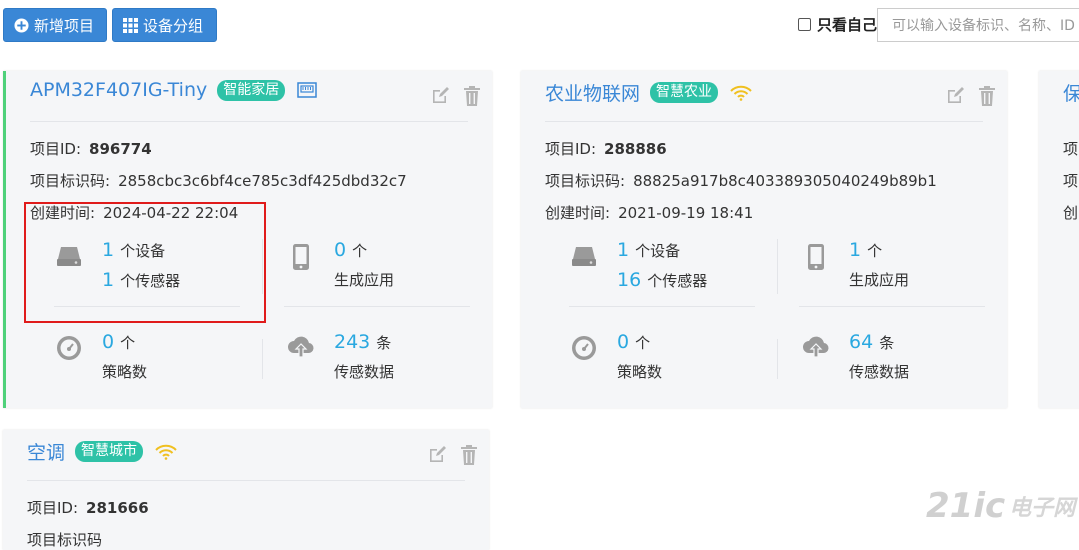 The image size is (1079, 550). Describe the element at coordinates (804, 24) in the screenshot. I see `only-mine-checkbox` at that location.